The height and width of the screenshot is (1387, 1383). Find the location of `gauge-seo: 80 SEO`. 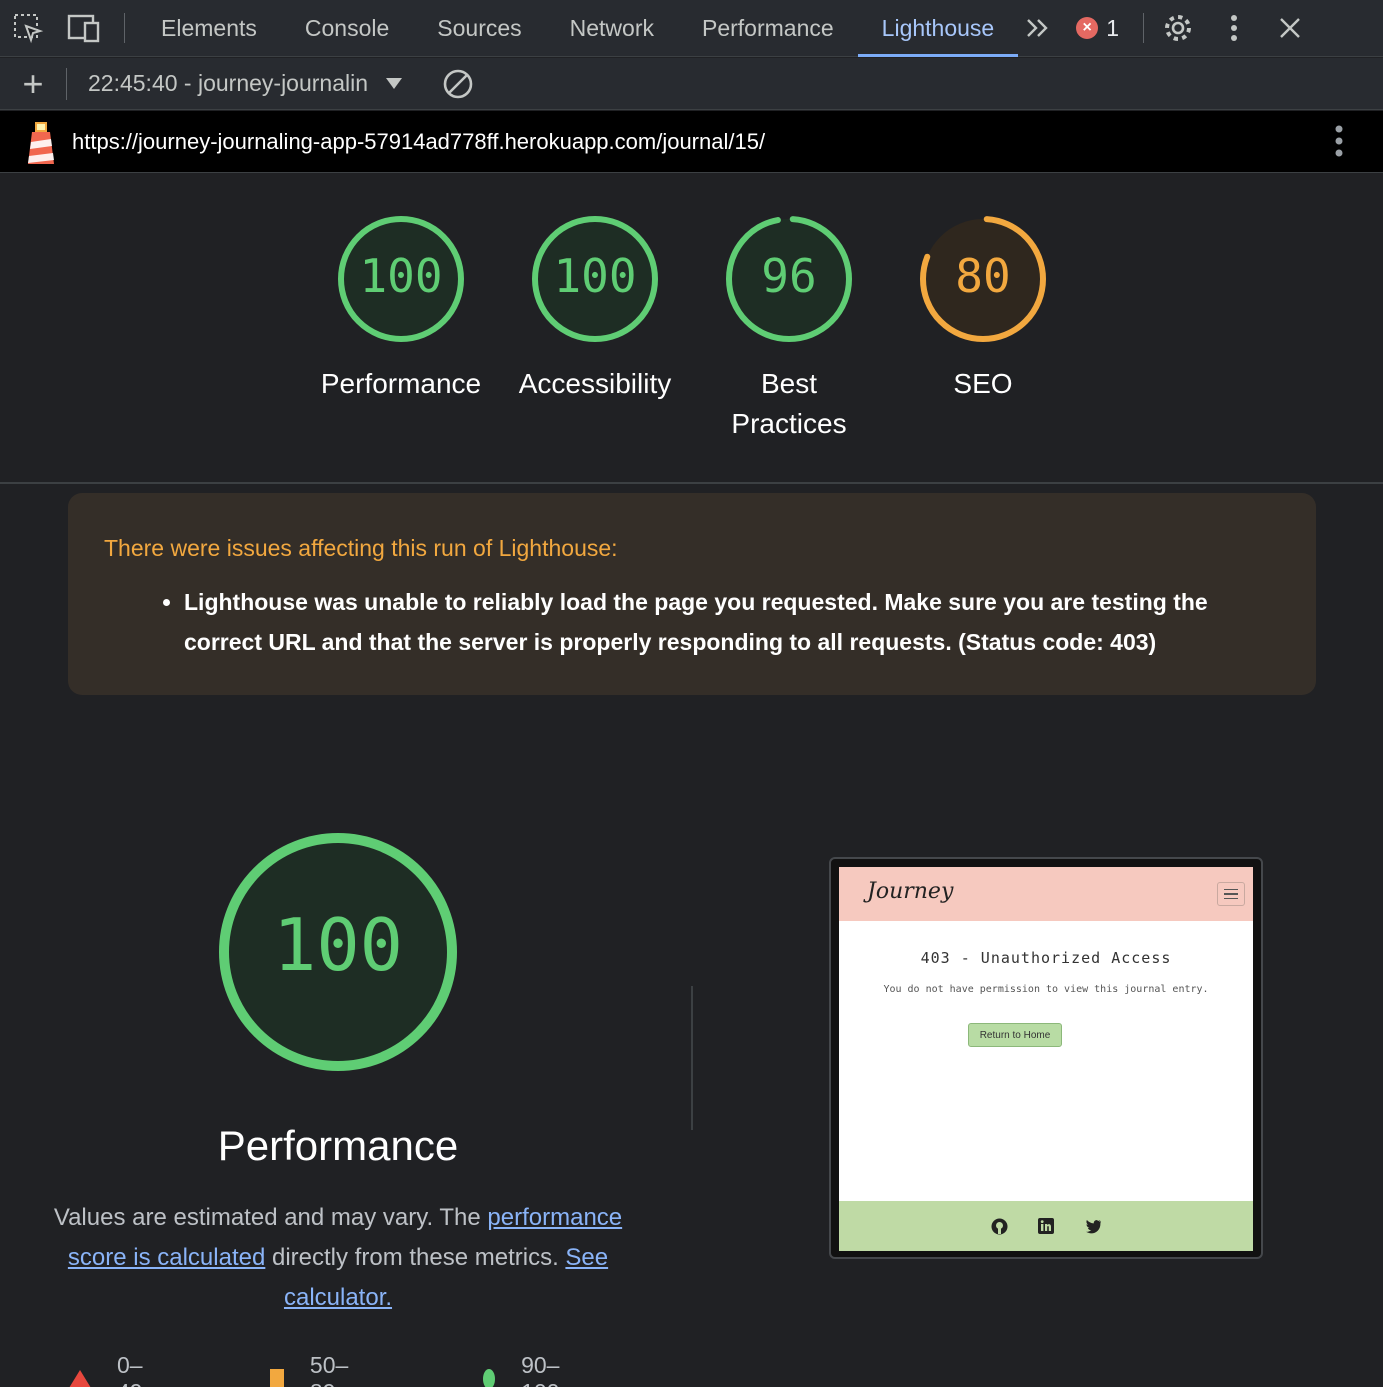

gauge-seo: 80 SEO is located at coordinates (983, 309).